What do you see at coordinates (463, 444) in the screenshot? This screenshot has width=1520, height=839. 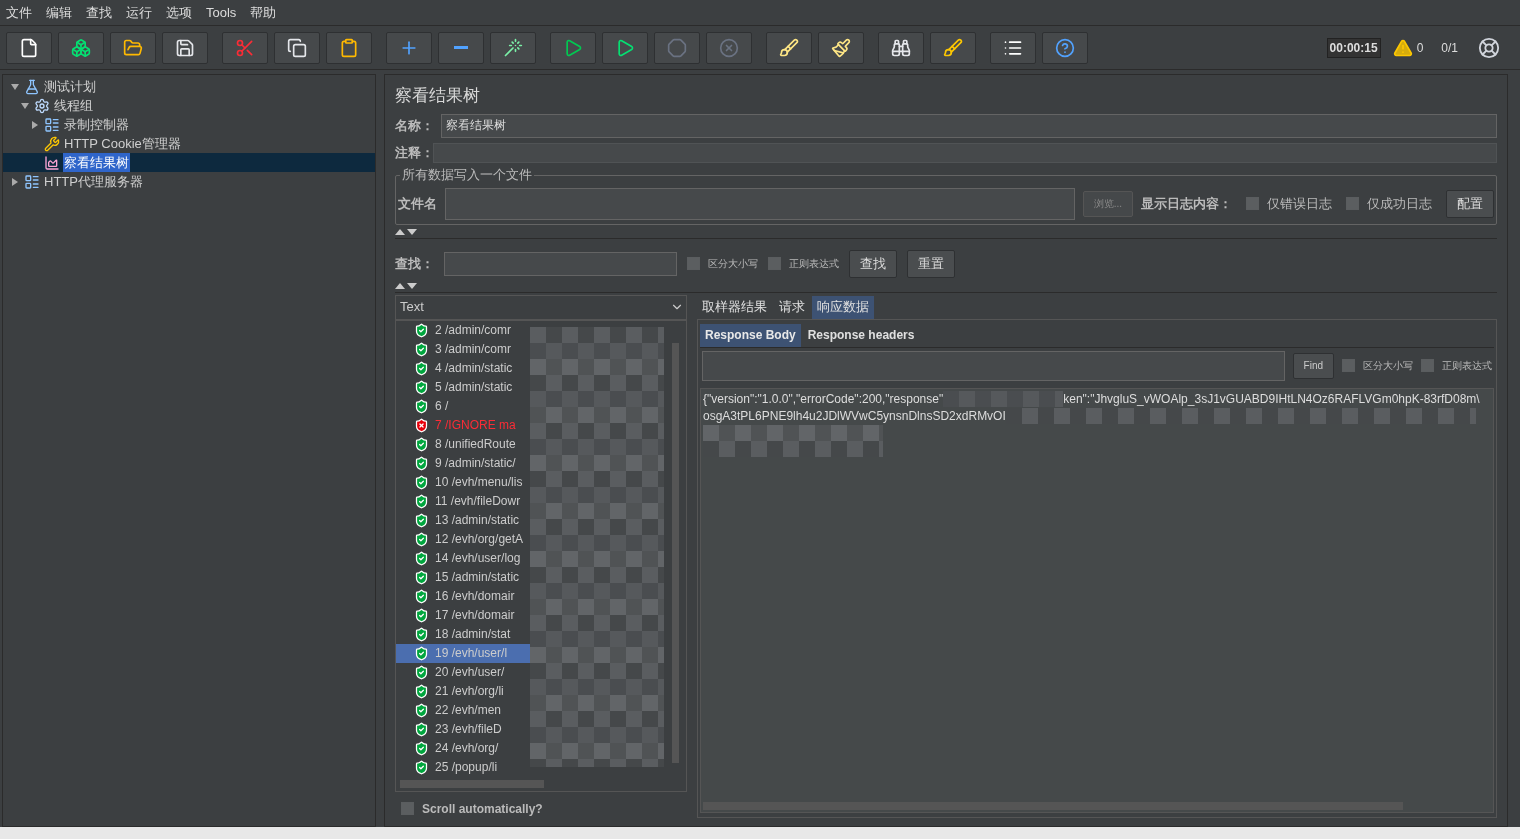 I see `result-item: 8 /unifiedRoute` at bounding box center [463, 444].